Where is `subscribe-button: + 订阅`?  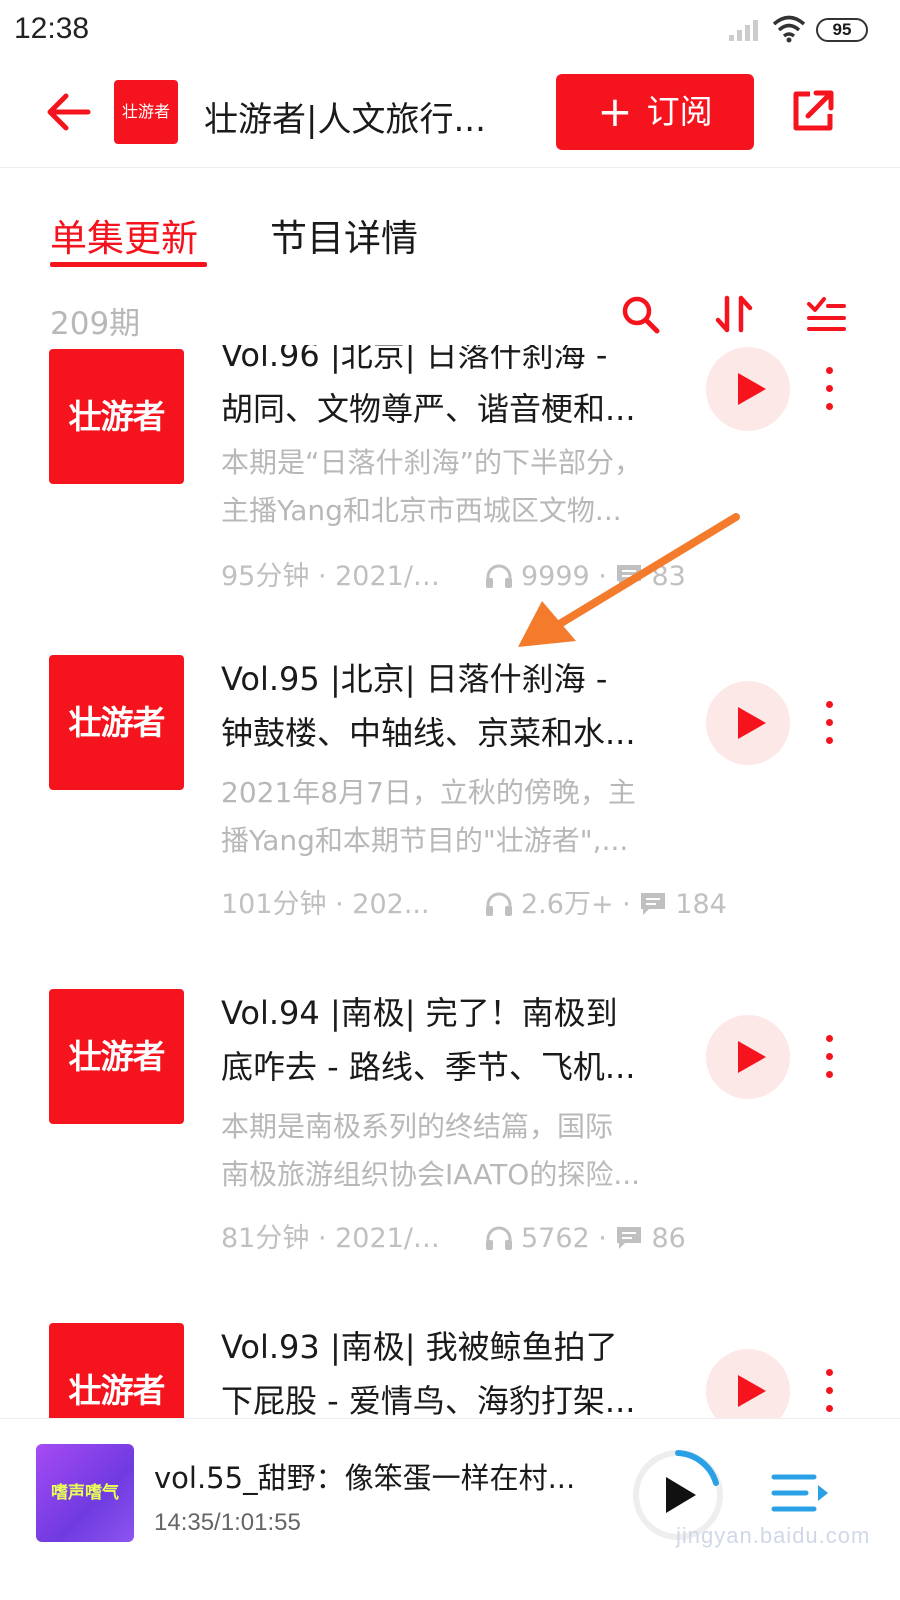
subscribe-button: + 订阅 is located at coordinates (655, 112).